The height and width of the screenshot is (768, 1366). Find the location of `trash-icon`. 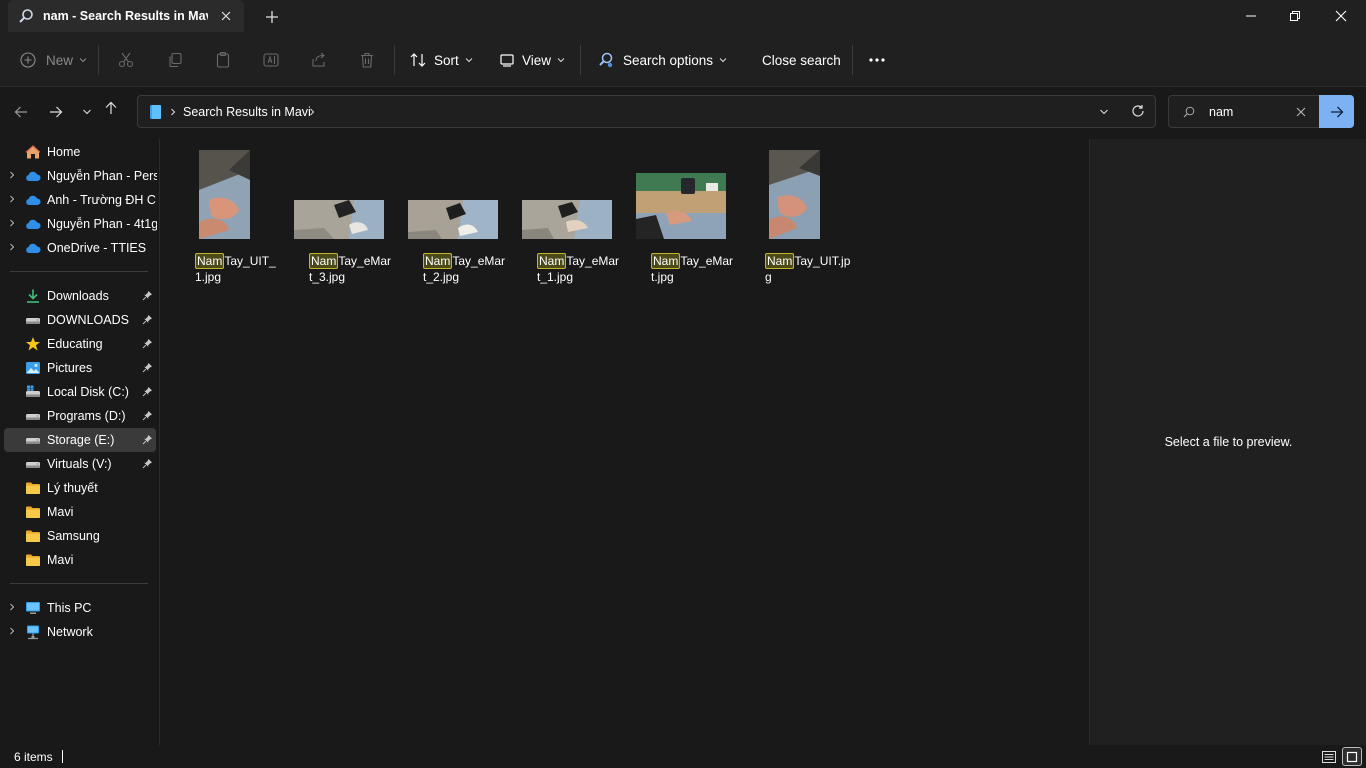

trash-icon is located at coordinates (367, 60).